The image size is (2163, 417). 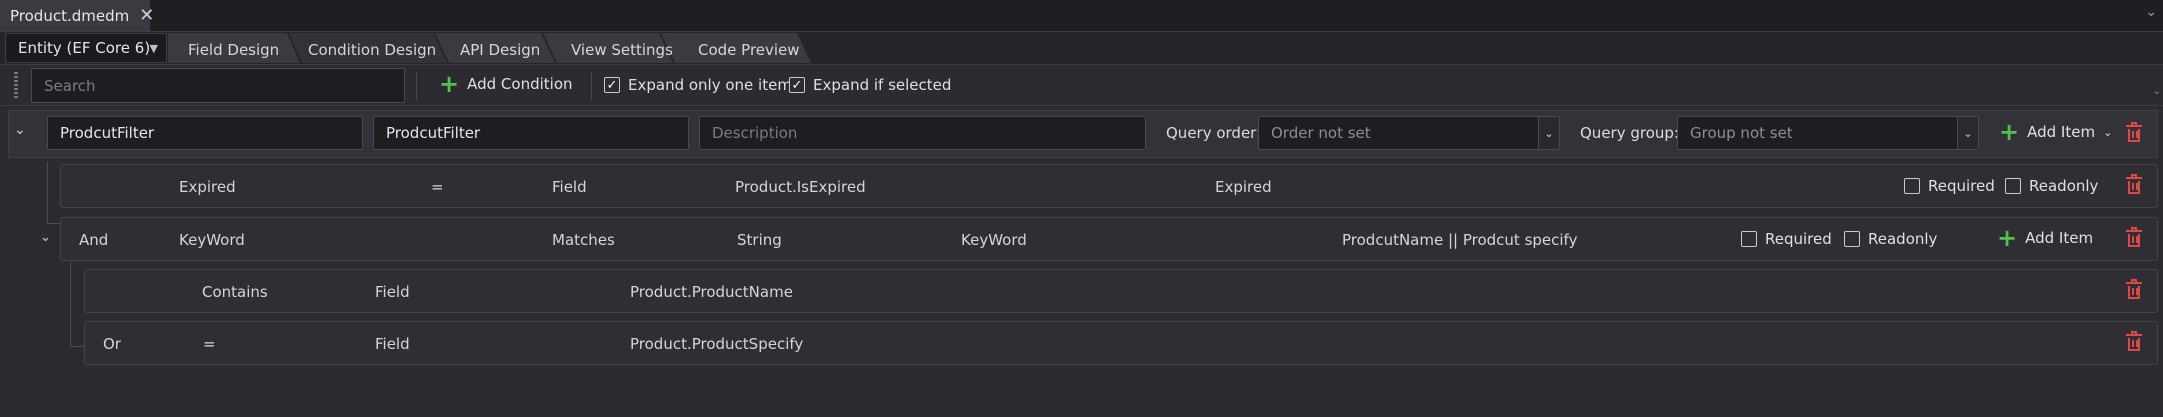 What do you see at coordinates (759, 240) in the screenshot?
I see `condition-source: String` at bounding box center [759, 240].